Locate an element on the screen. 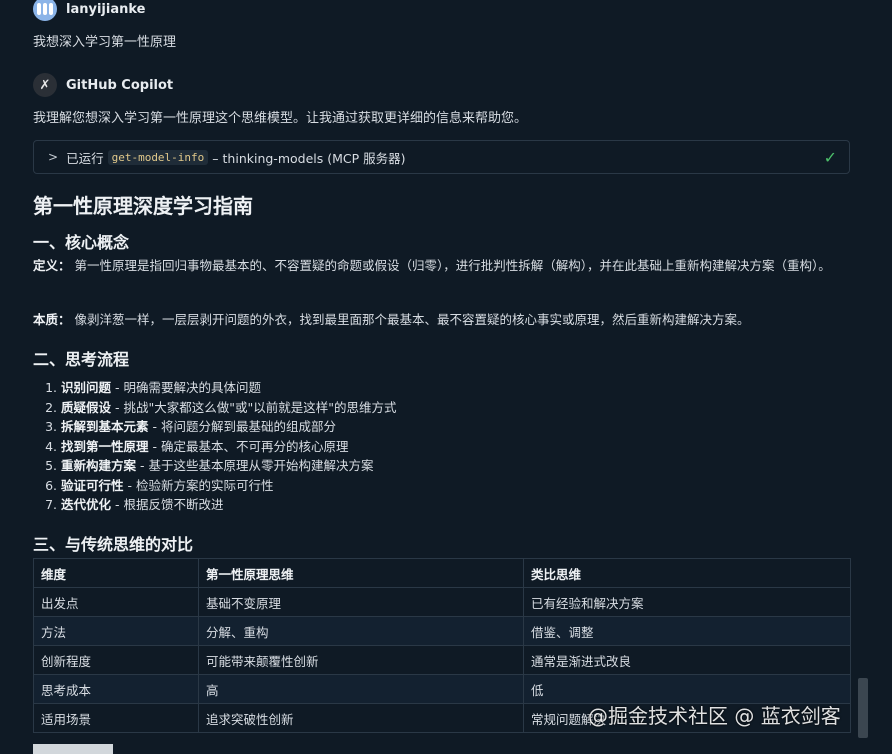  tool-code: get-model-info is located at coordinates (158, 157).